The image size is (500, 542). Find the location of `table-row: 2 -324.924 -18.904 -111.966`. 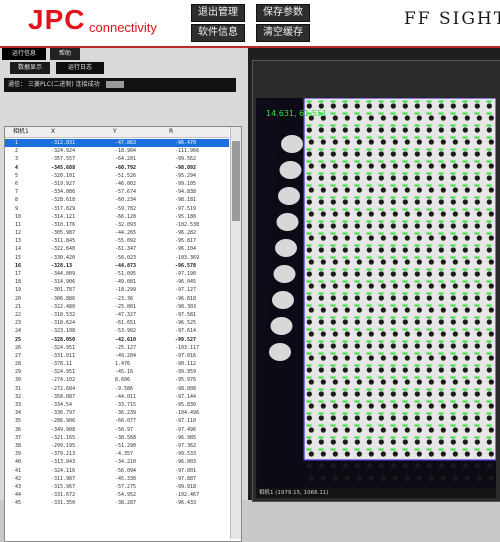

table-row: 2 -324.924 -18.904 -111.966 is located at coordinates (117, 151).